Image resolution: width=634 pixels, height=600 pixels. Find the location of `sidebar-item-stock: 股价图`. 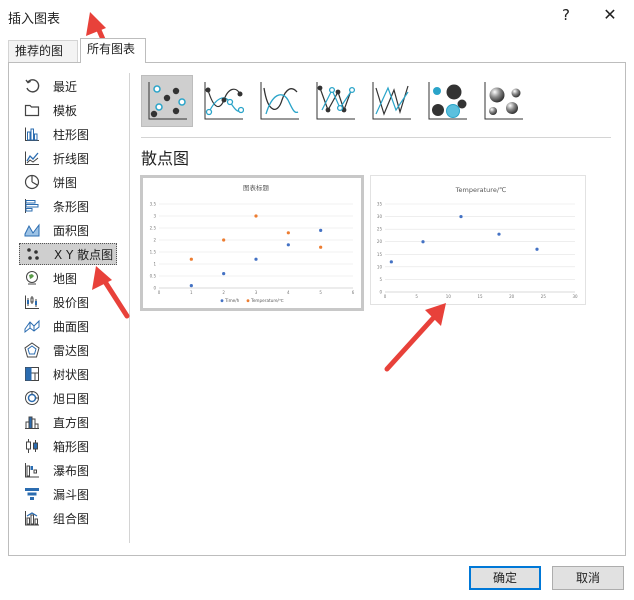

sidebar-item-stock: 股价图 is located at coordinates (68, 302).